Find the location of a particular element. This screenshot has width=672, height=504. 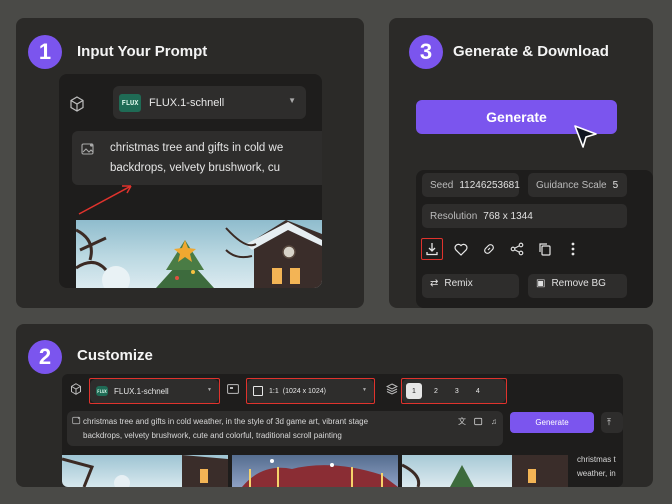

translate-icon: 文 is located at coordinates (462, 421).